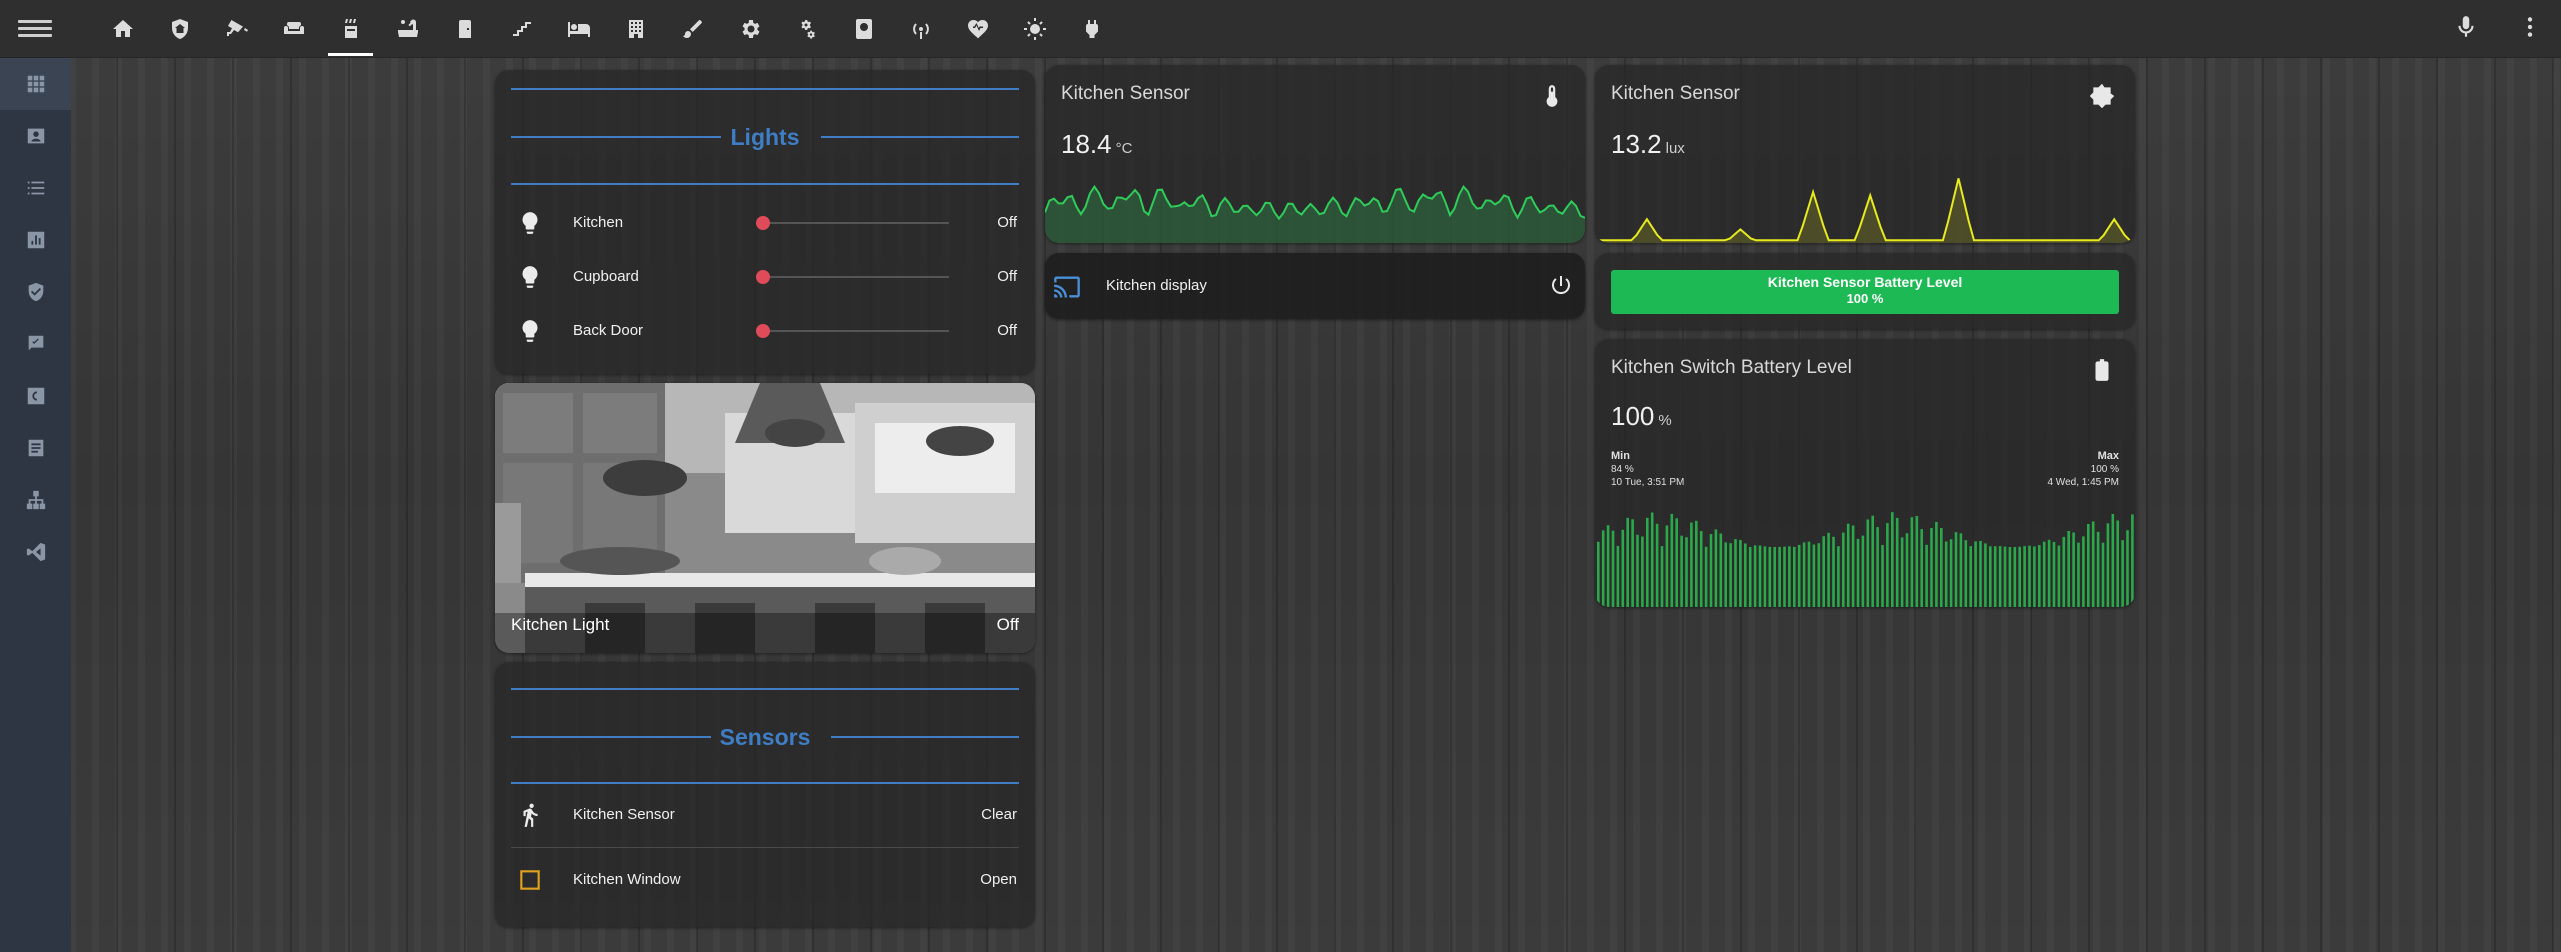 The image size is (2561, 952). Describe the element at coordinates (464, 29) in the screenshot. I see `tab-door` at that location.